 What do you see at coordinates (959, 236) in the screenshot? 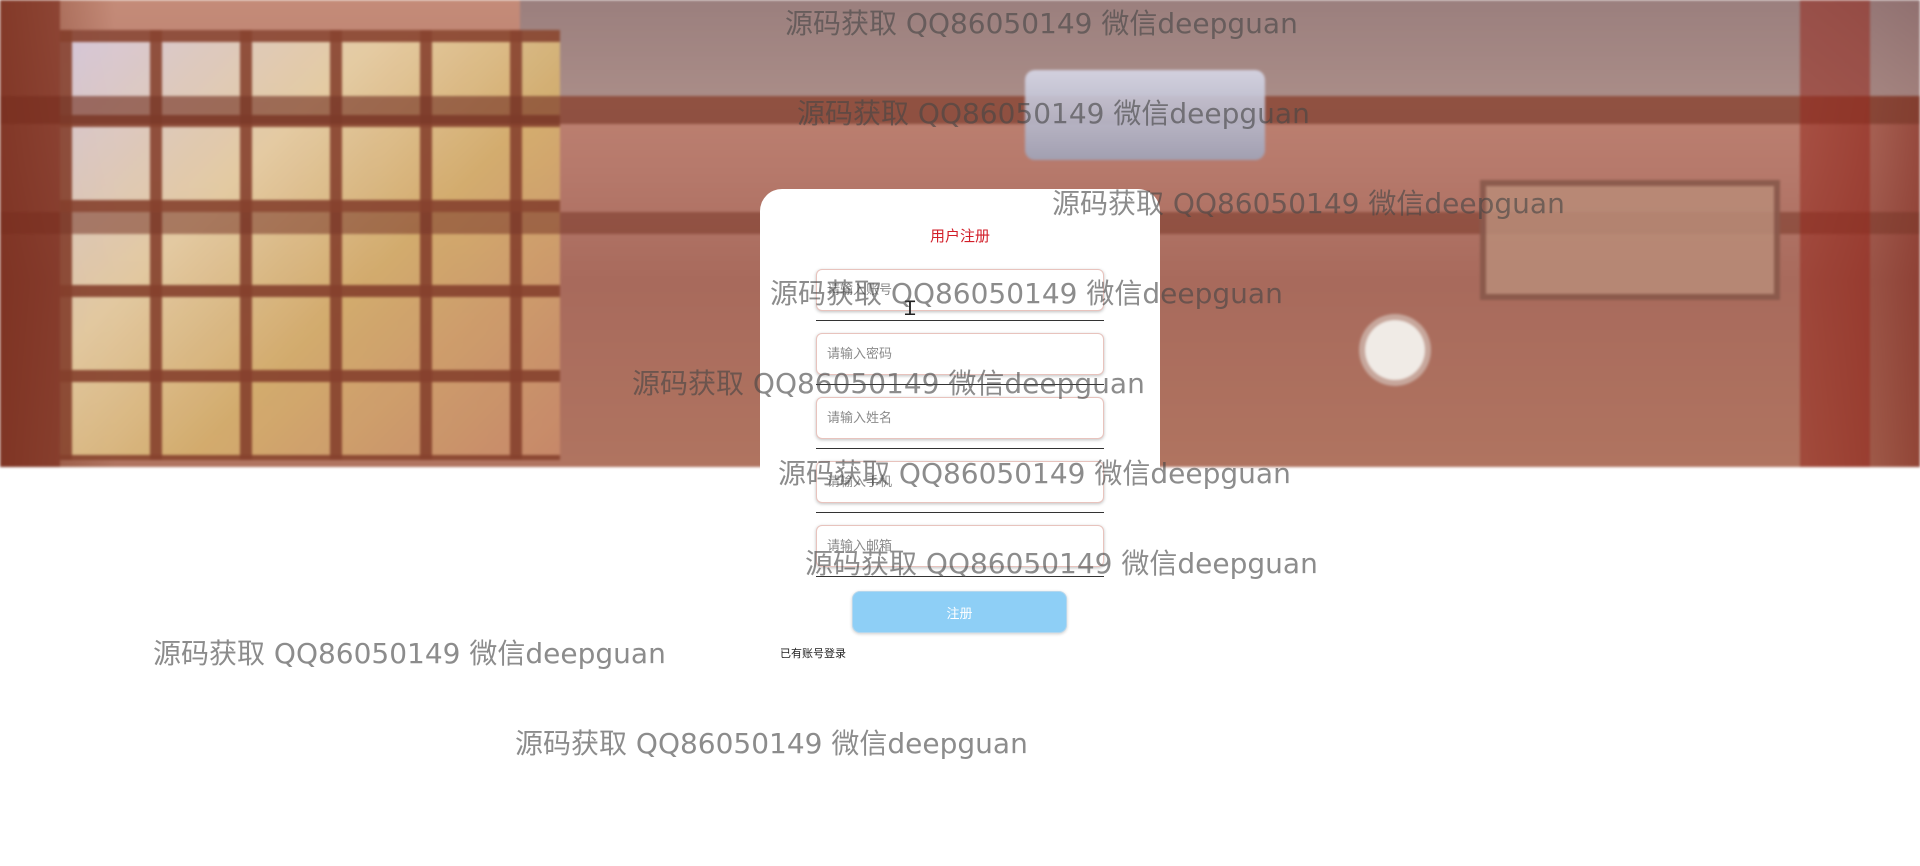
I see `register-title: 用户注册` at bounding box center [959, 236].